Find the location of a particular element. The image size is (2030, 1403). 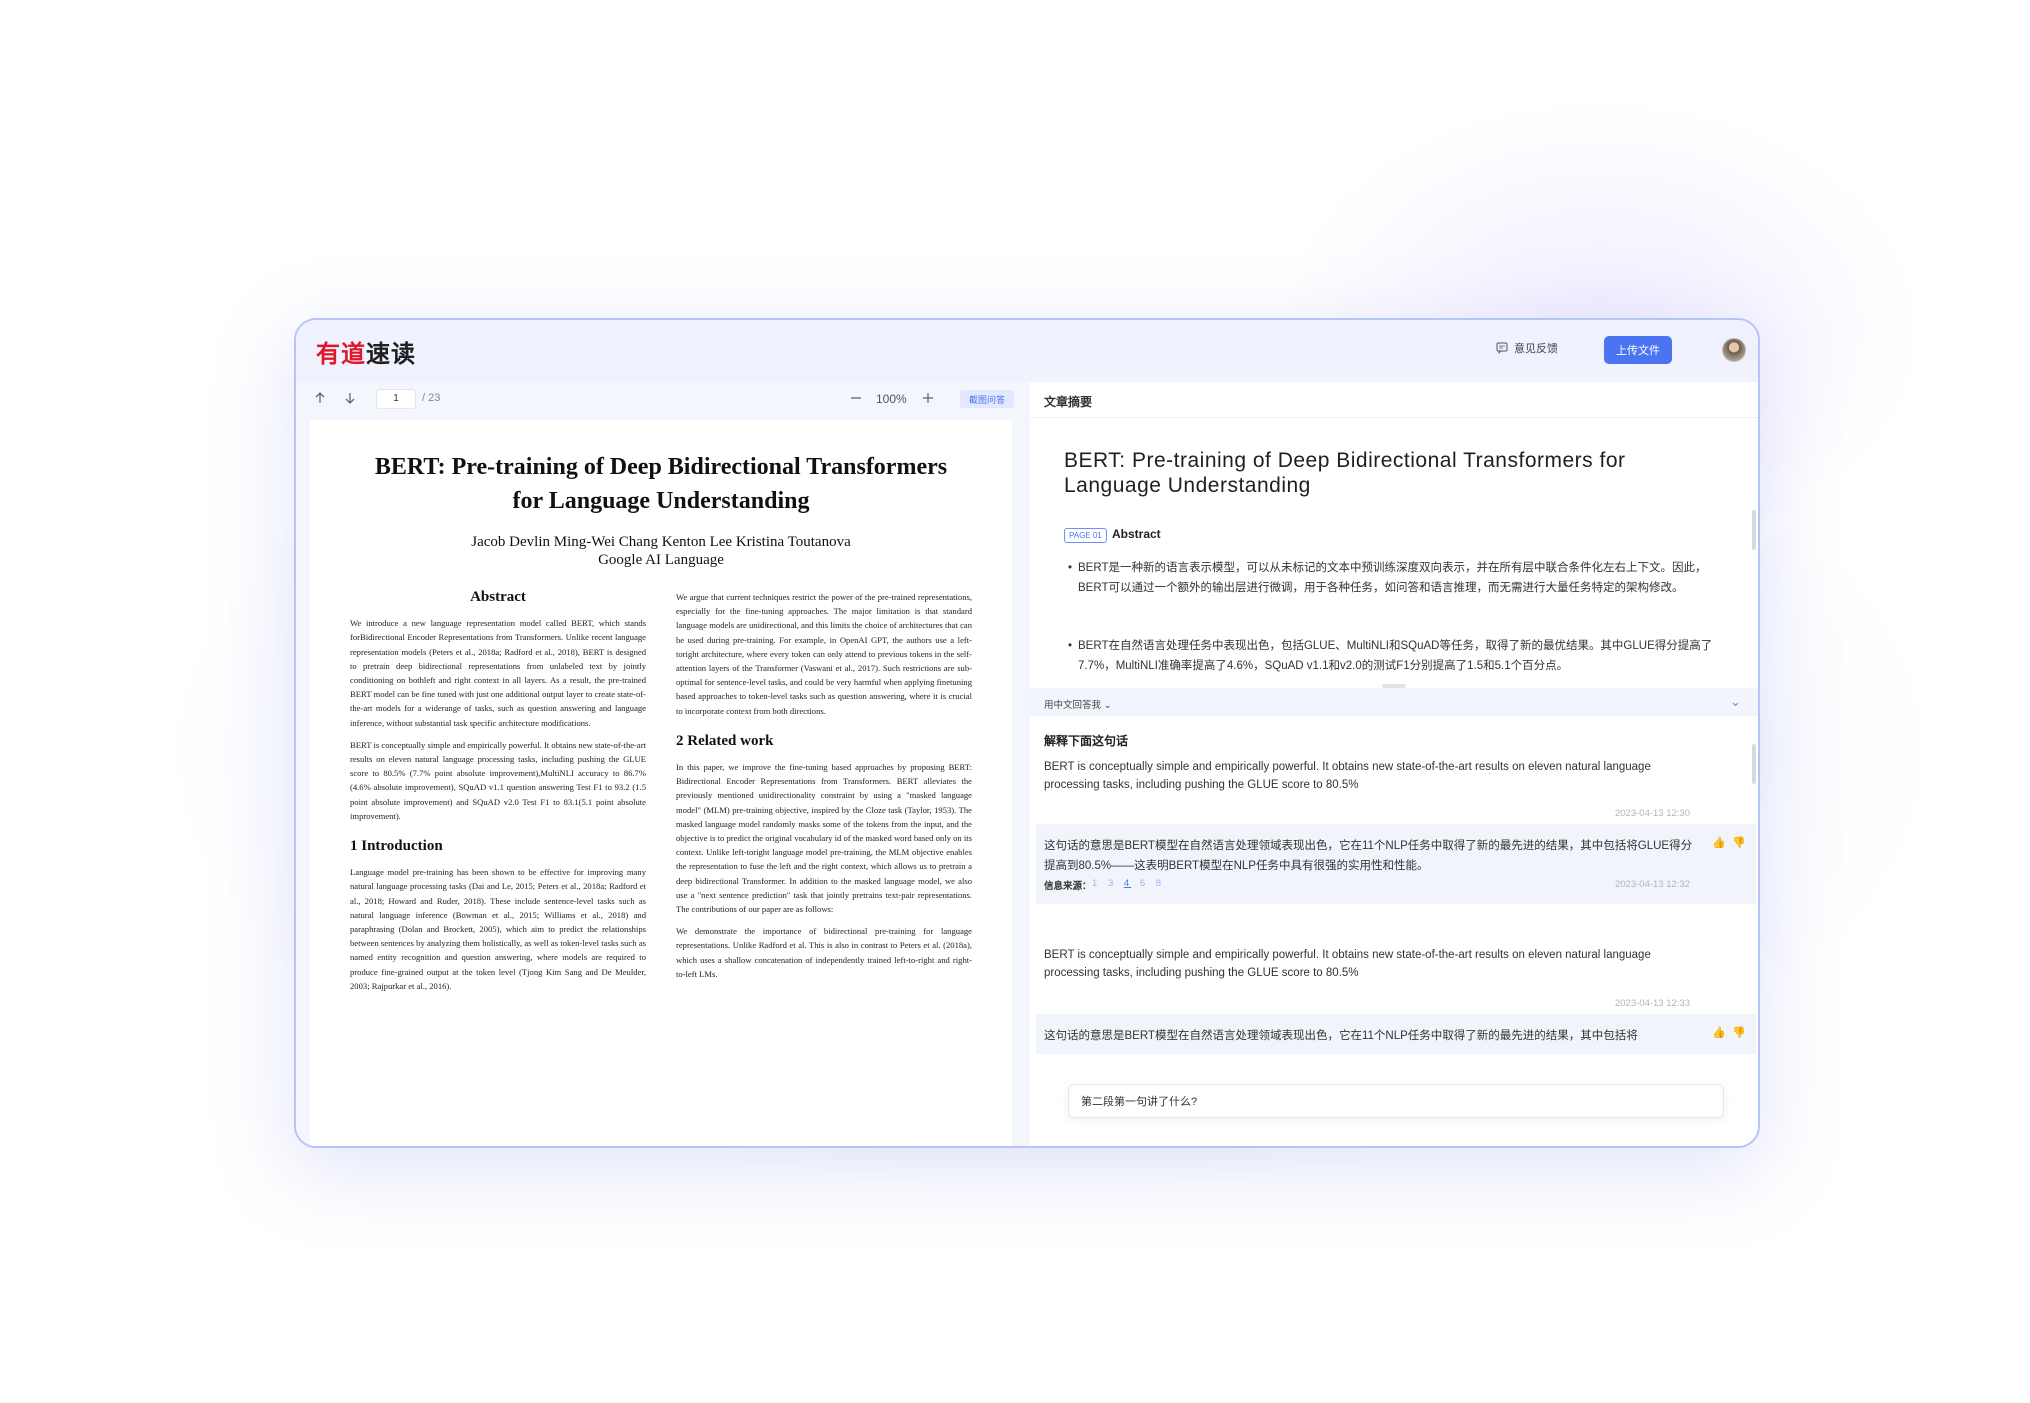

summary-header: 文章摘要 is located at coordinates (1394, 400).